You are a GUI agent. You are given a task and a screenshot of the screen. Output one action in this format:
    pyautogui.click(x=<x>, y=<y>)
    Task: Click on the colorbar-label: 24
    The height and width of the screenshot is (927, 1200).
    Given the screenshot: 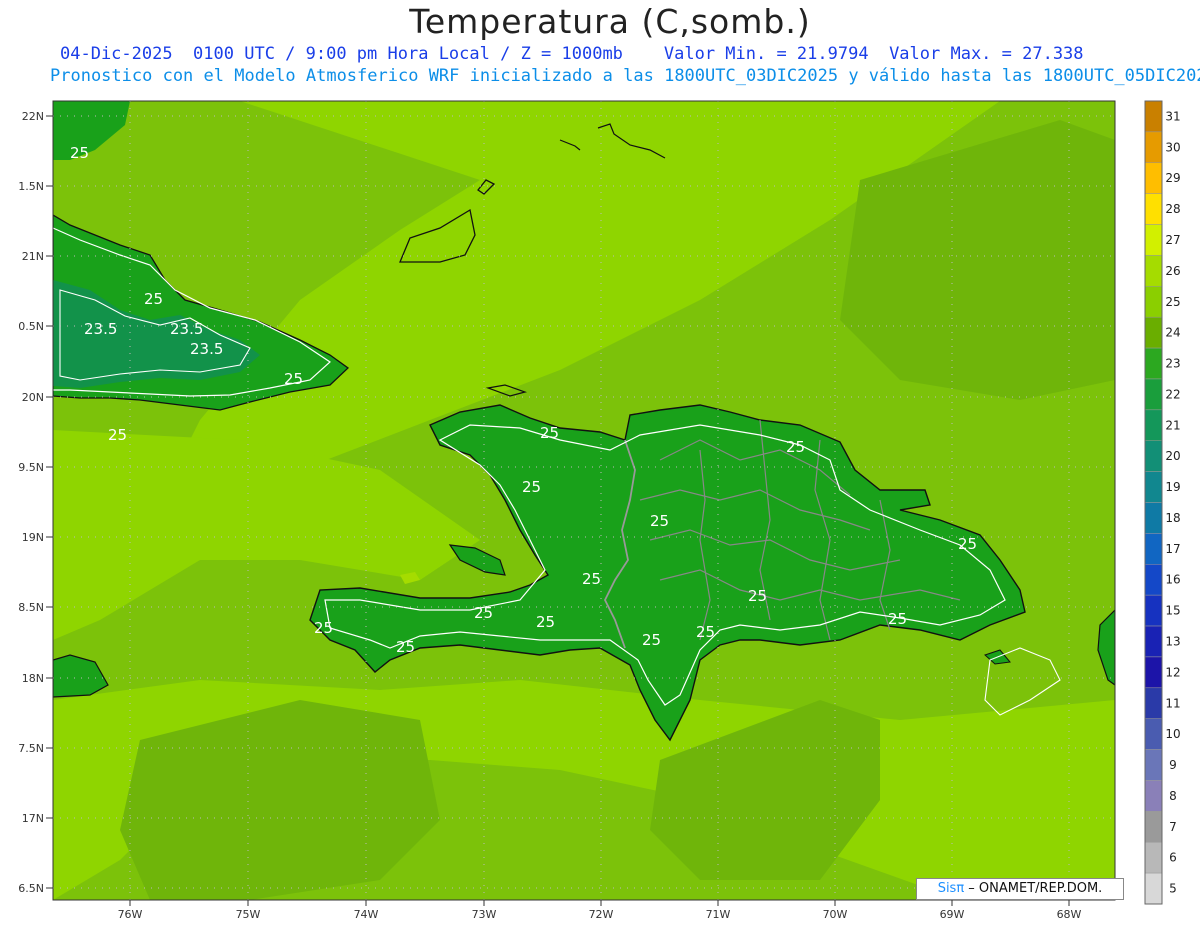 What is the action you would take?
    pyautogui.click(x=1172, y=333)
    